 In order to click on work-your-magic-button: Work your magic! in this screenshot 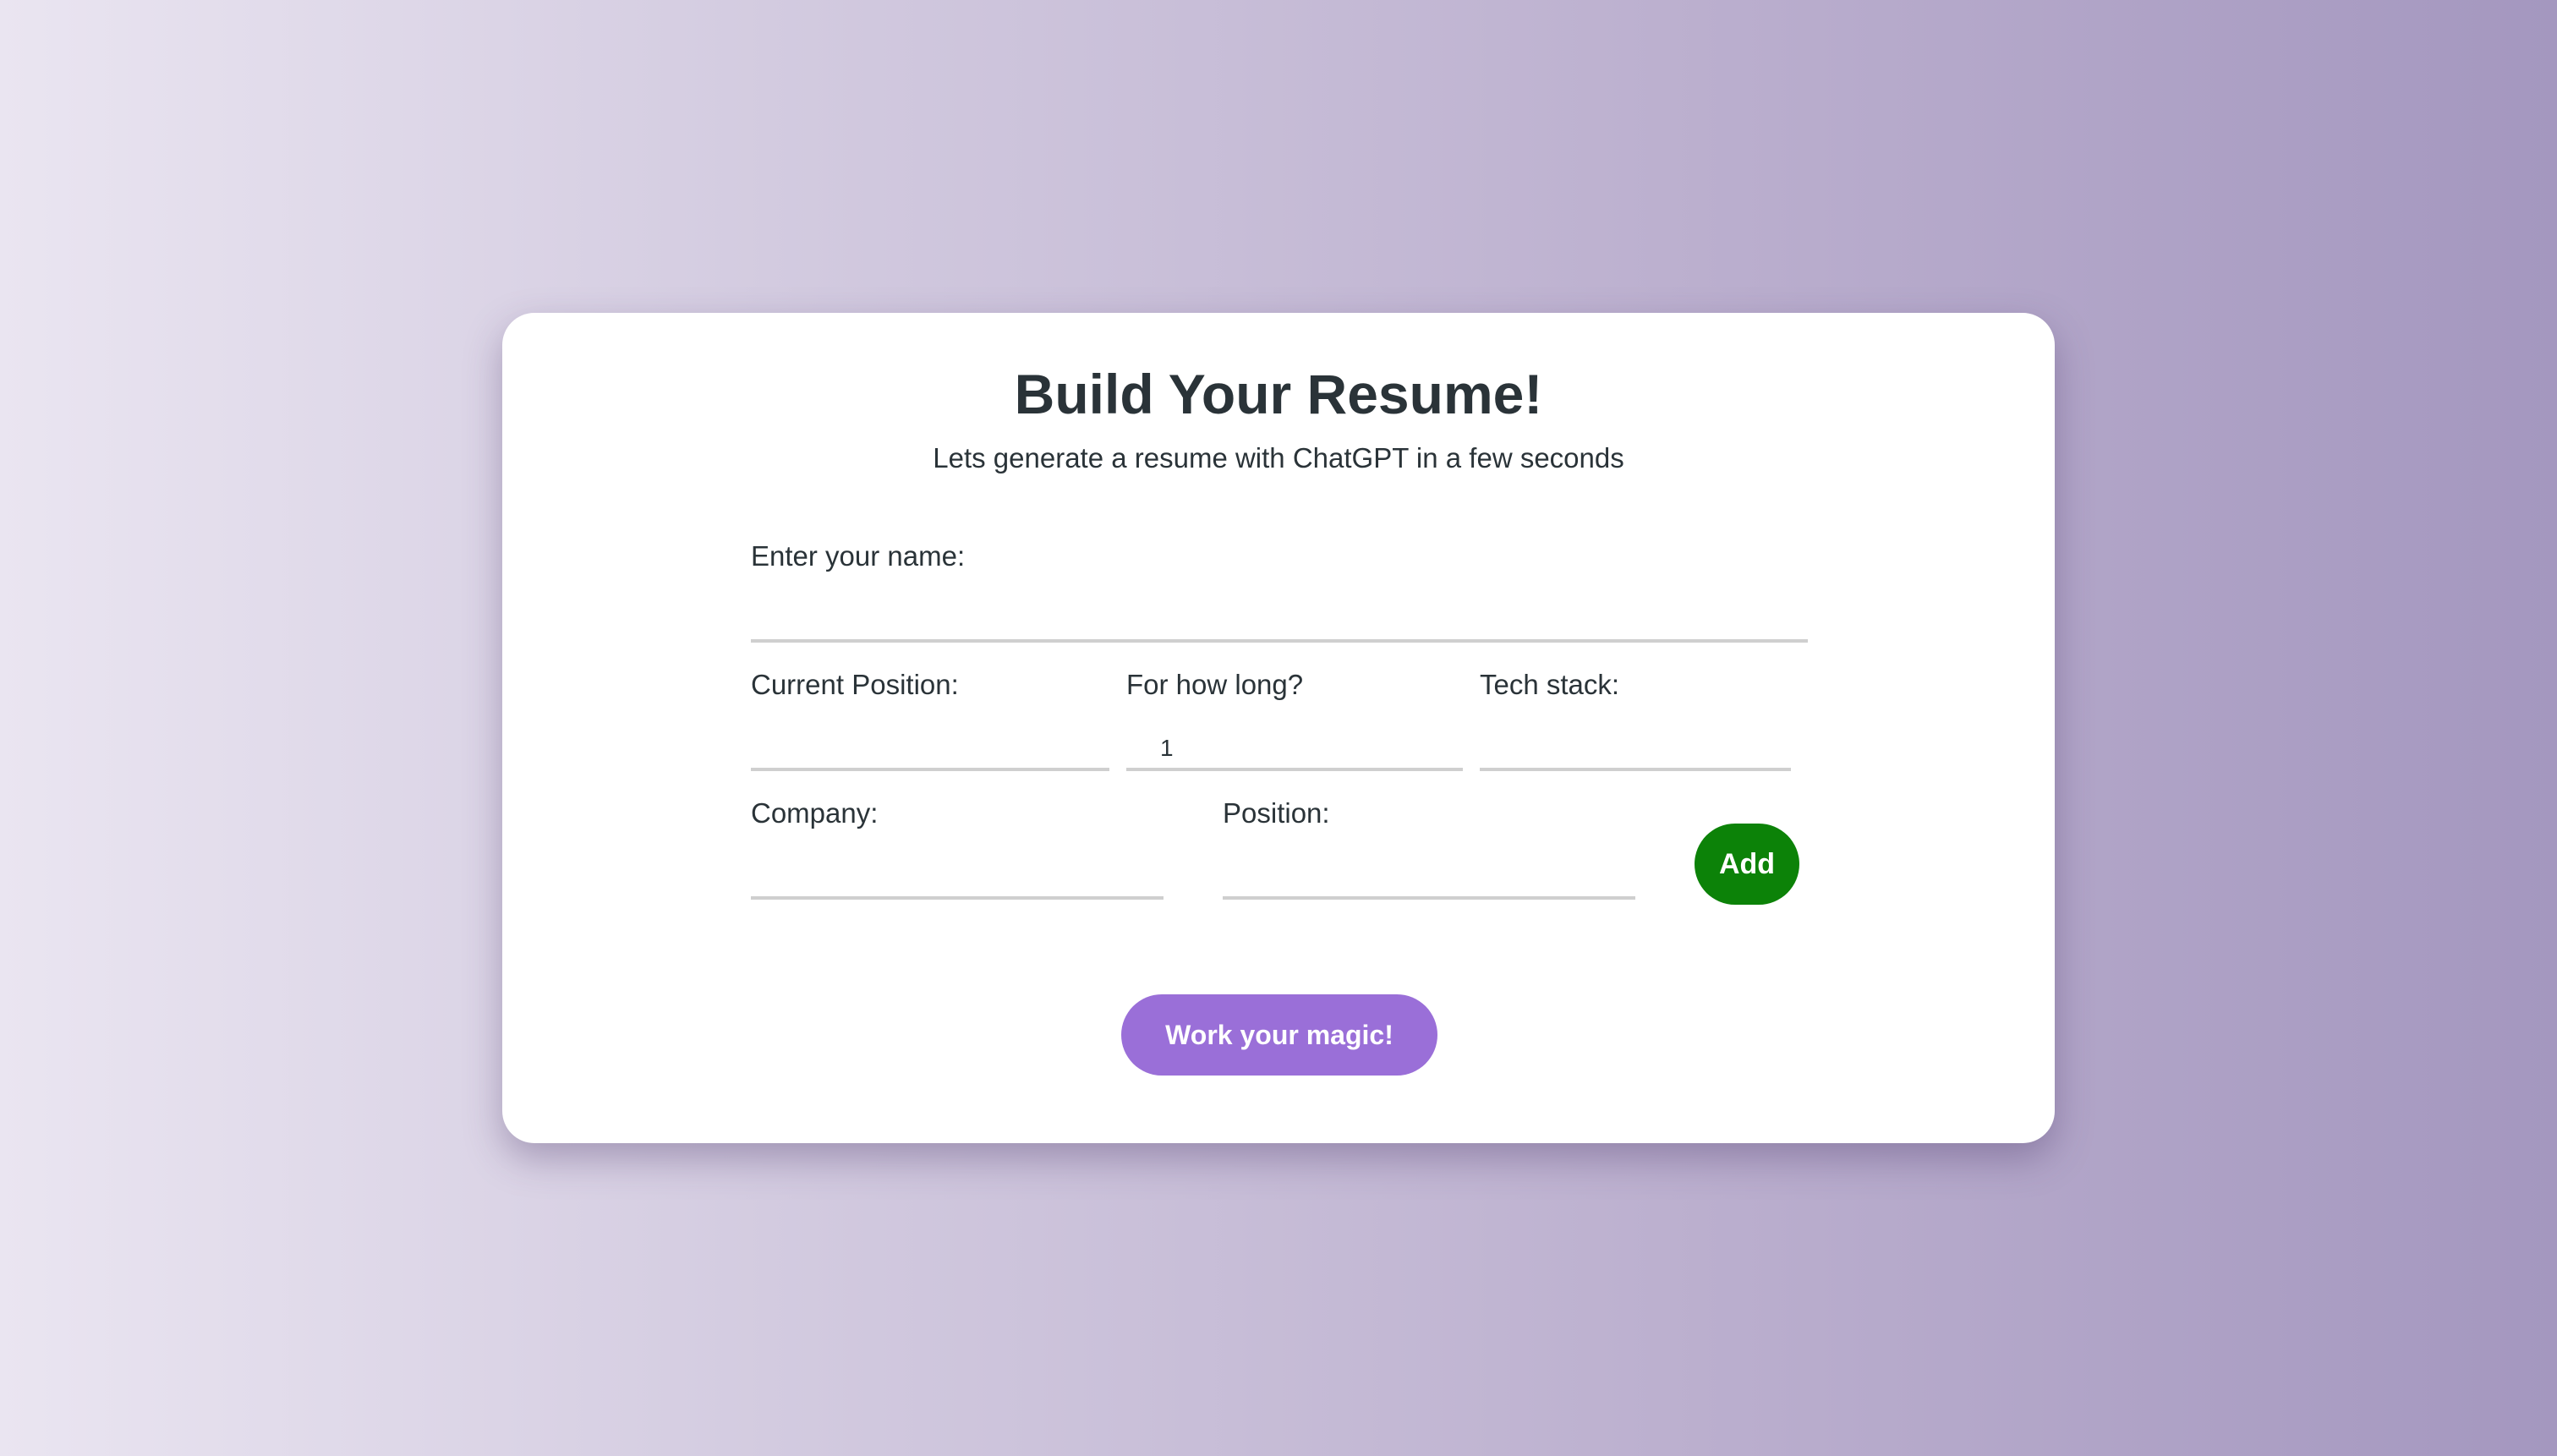, I will do `click(1279, 1035)`.